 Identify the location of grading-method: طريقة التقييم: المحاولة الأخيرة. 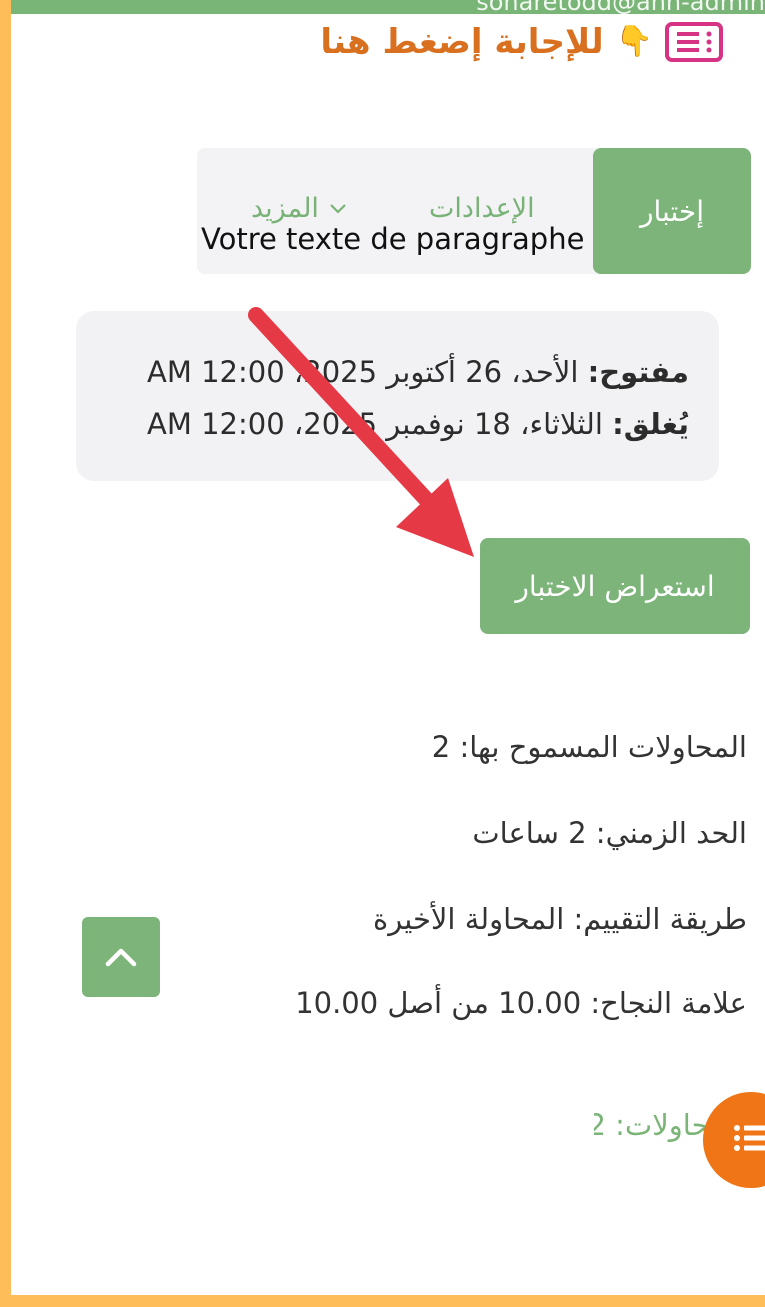
(560, 919).